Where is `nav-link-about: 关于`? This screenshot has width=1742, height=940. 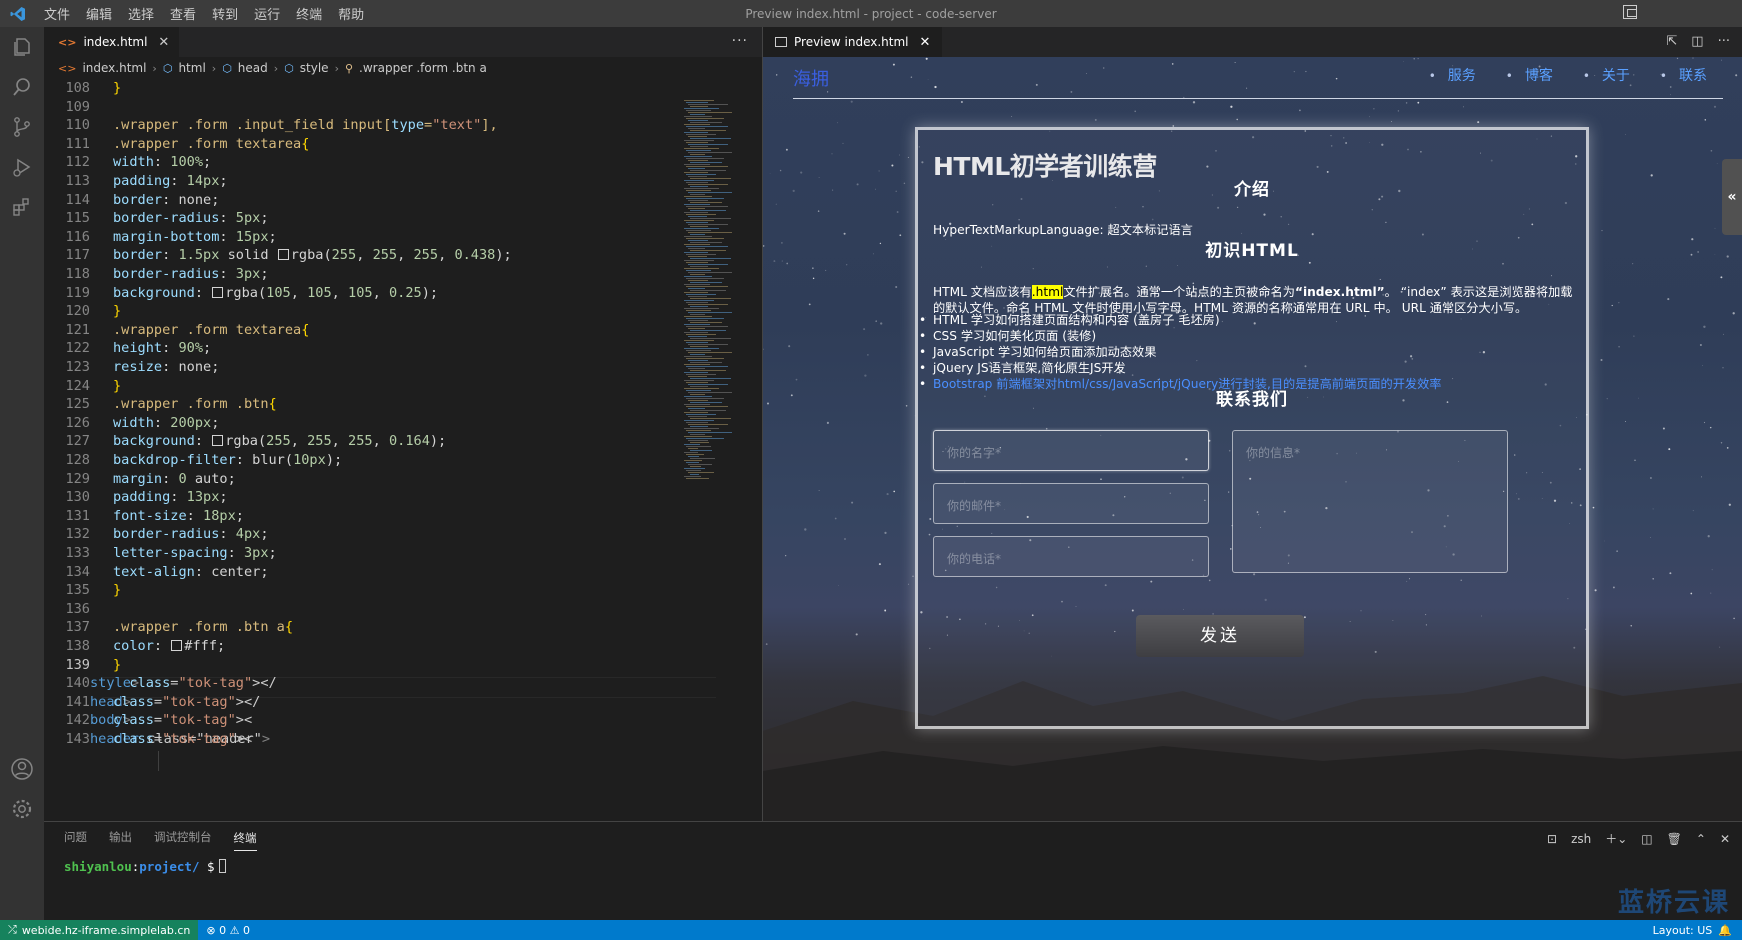
nav-link-about: 关于 is located at coordinates (1606, 75).